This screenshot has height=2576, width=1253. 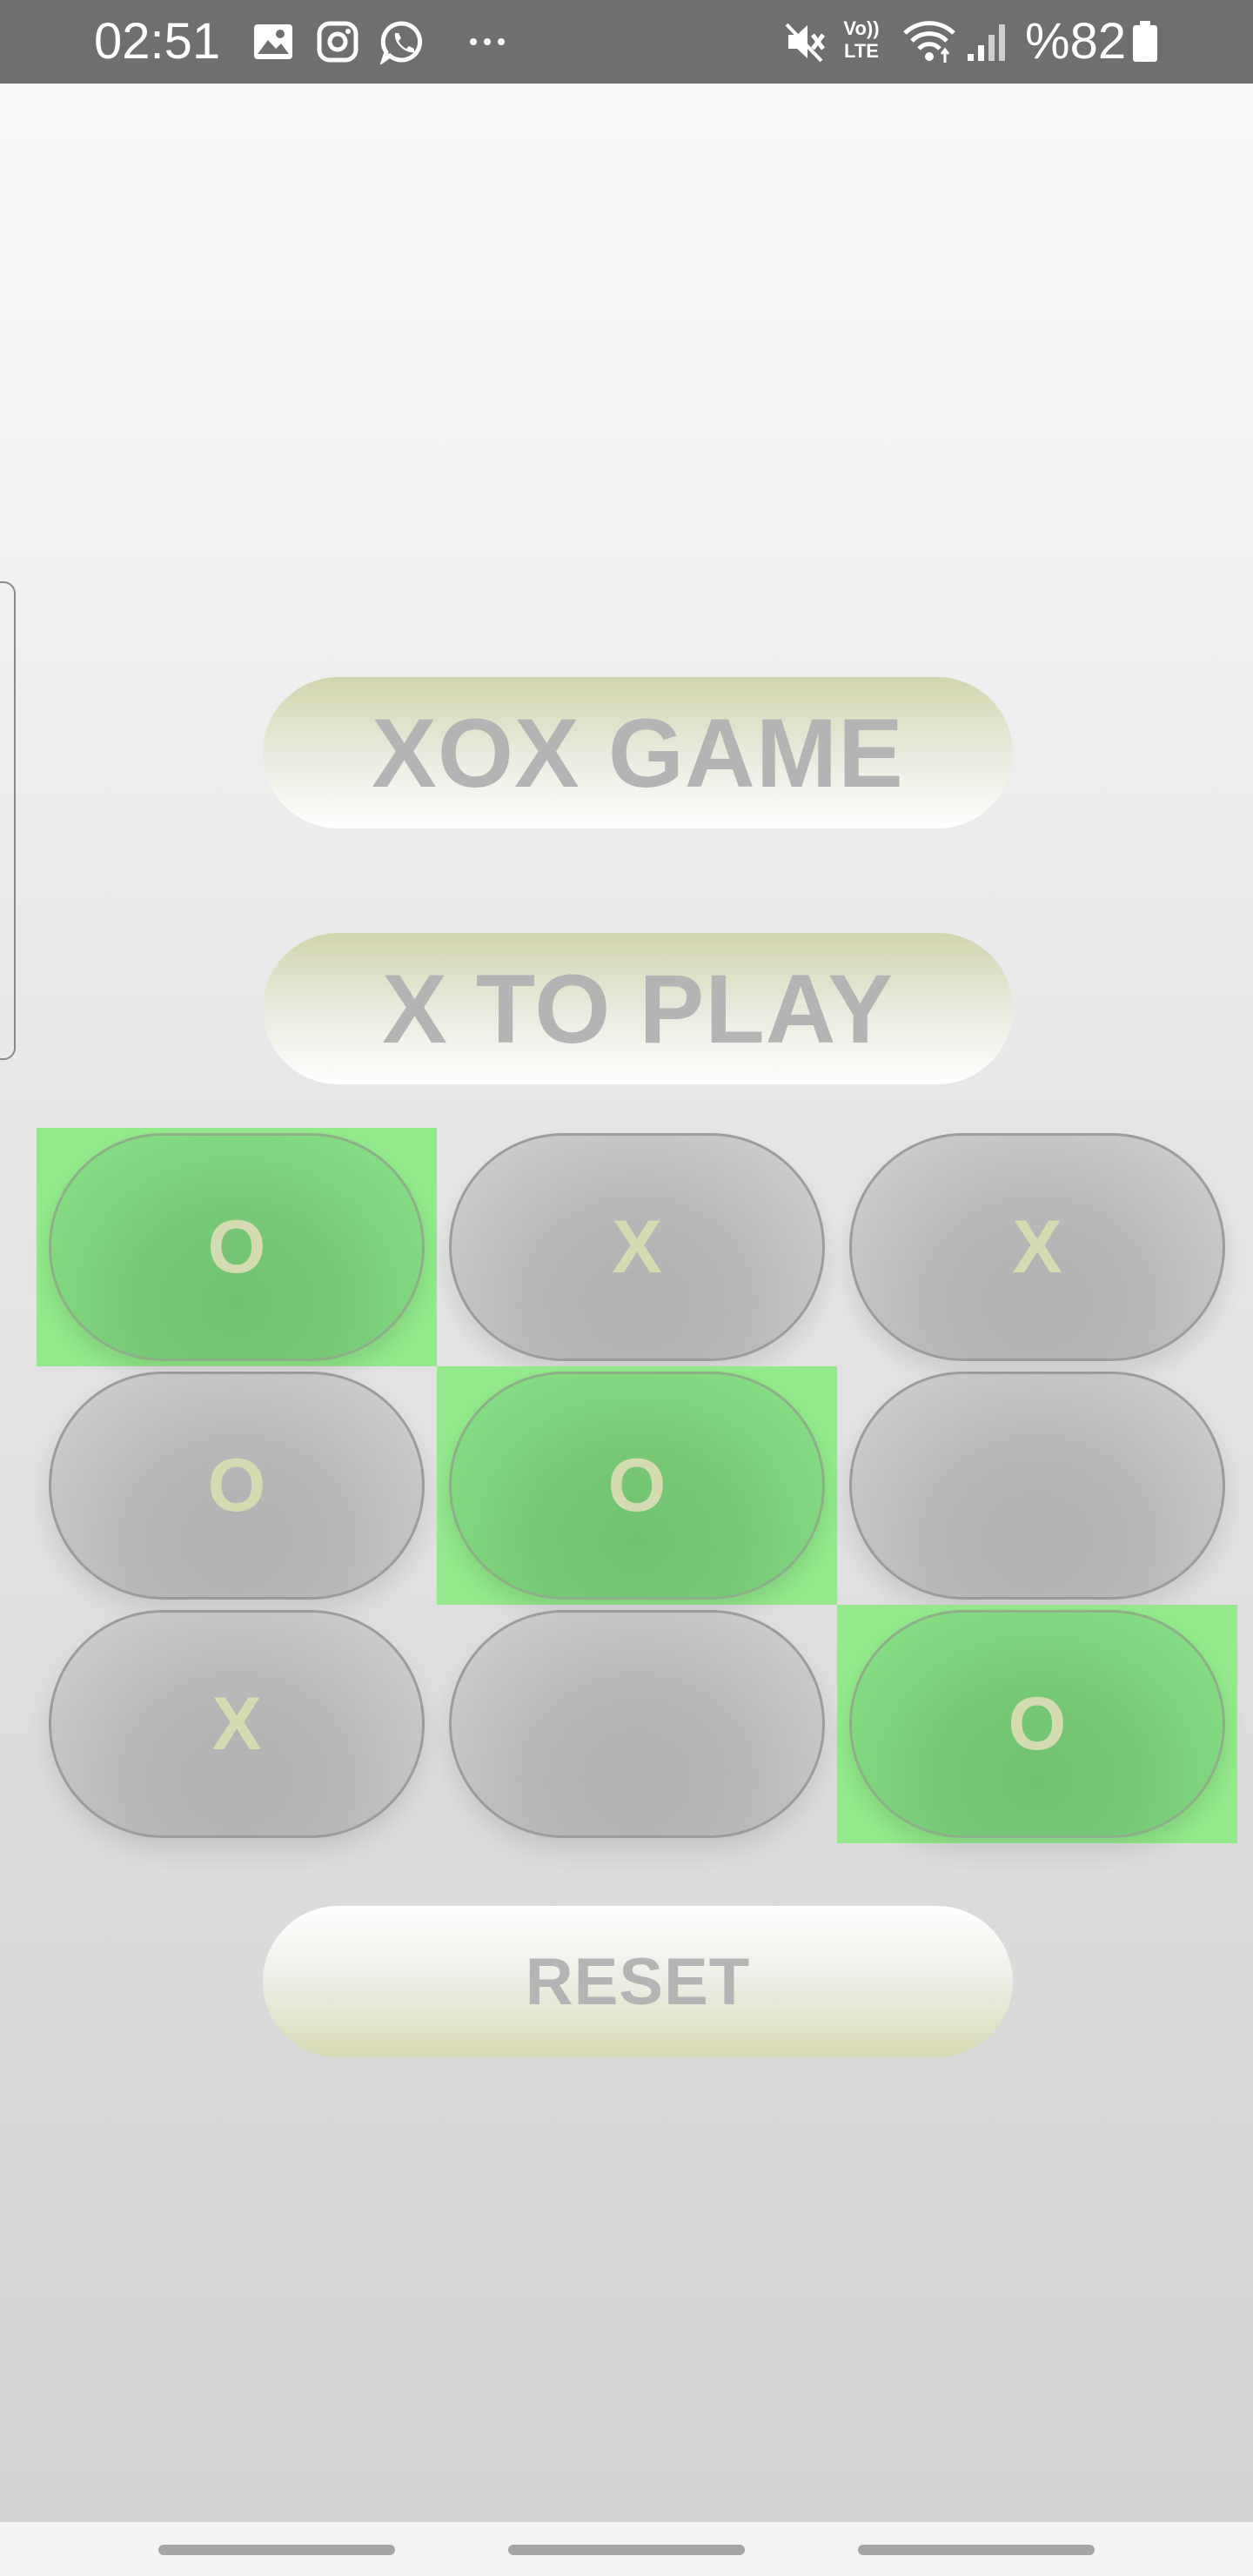 What do you see at coordinates (337, 42) in the screenshot?
I see `instagram-icon` at bounding box center [337, 42].